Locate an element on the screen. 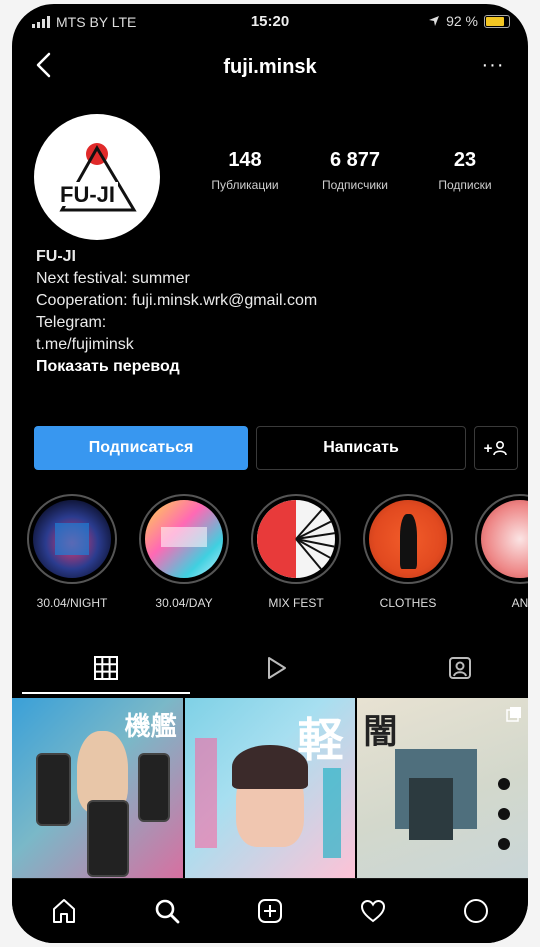 The height and width of the screenshot is (947, 540). post-thumbnail: 軽 is located at coordinates (270, 789).